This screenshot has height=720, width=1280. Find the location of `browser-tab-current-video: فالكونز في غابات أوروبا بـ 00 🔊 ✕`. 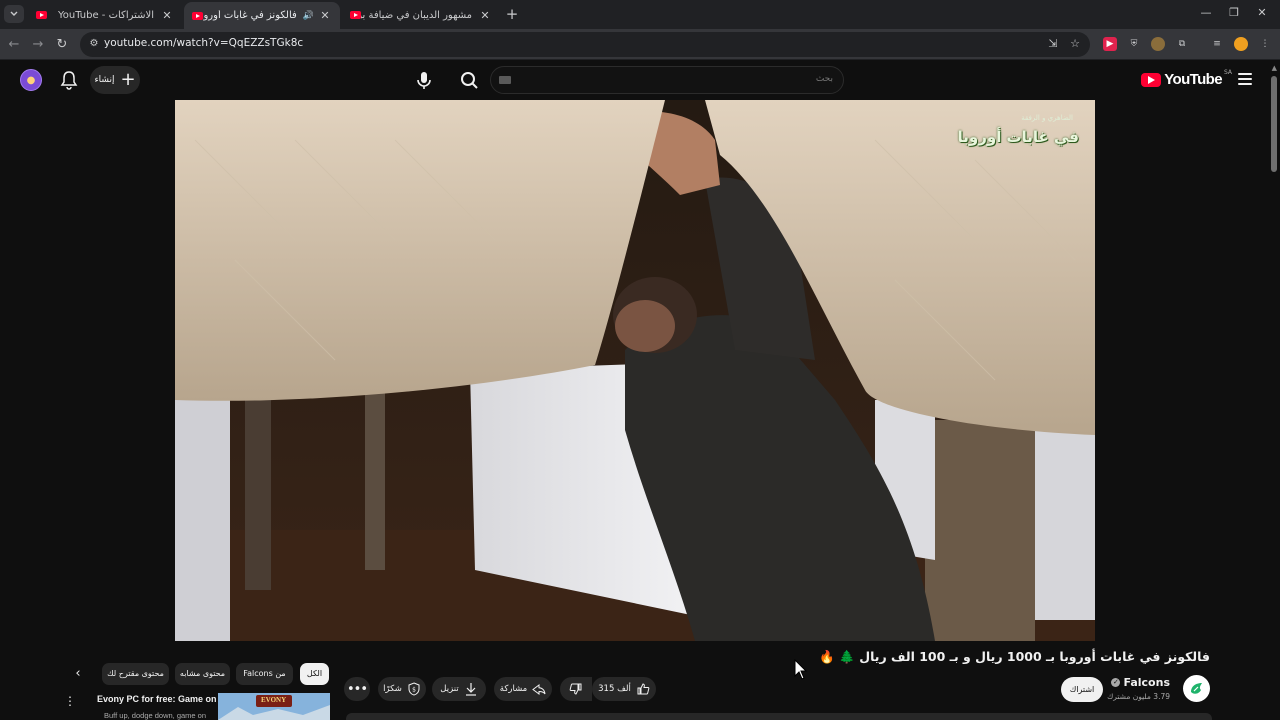

browser-tab-current-video: فالكونز في غابات أوروبا بـ 00 🔊 ✕ is located at coordinates (262, 15).